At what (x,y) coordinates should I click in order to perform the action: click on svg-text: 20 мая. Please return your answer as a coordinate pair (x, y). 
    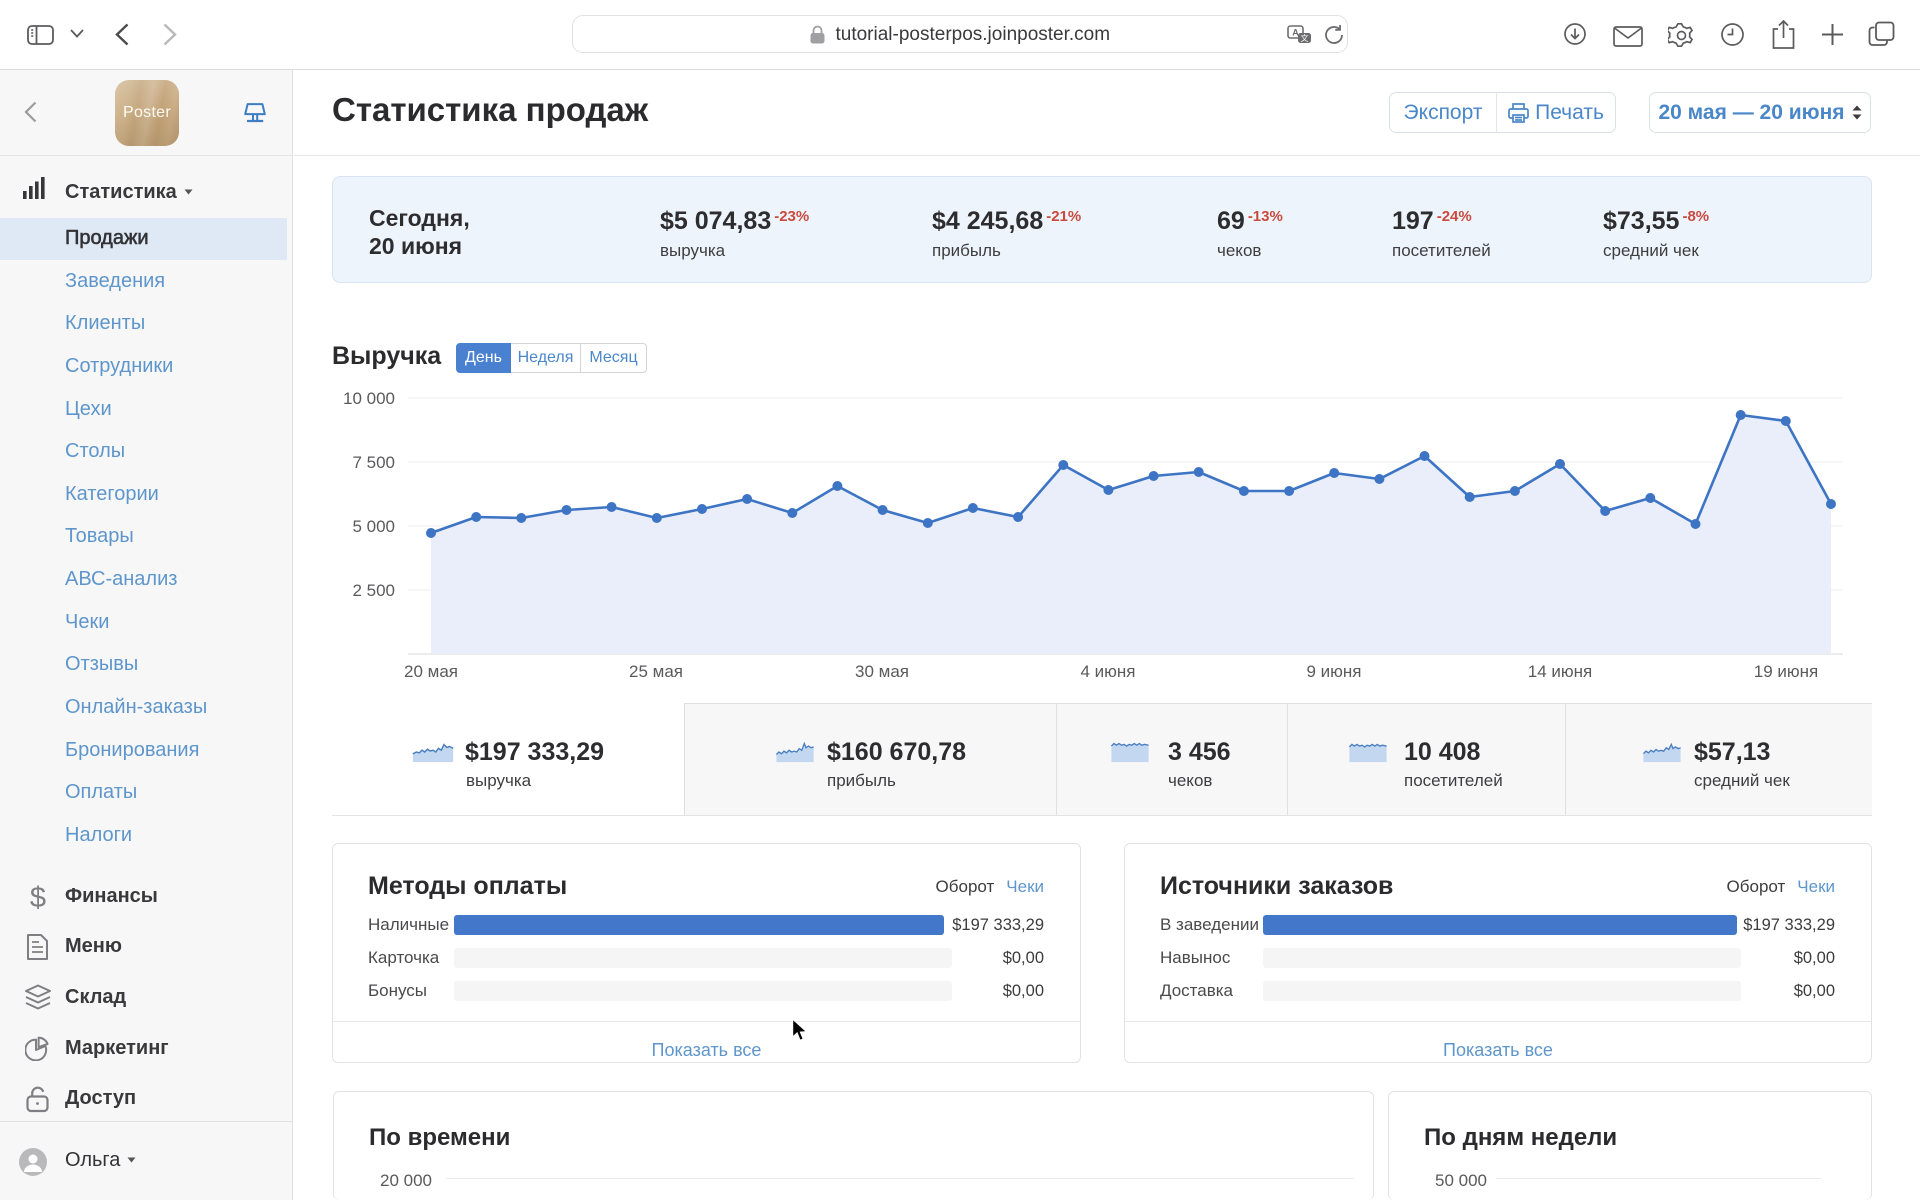
    Looking at the image, I should click on (431, 671).